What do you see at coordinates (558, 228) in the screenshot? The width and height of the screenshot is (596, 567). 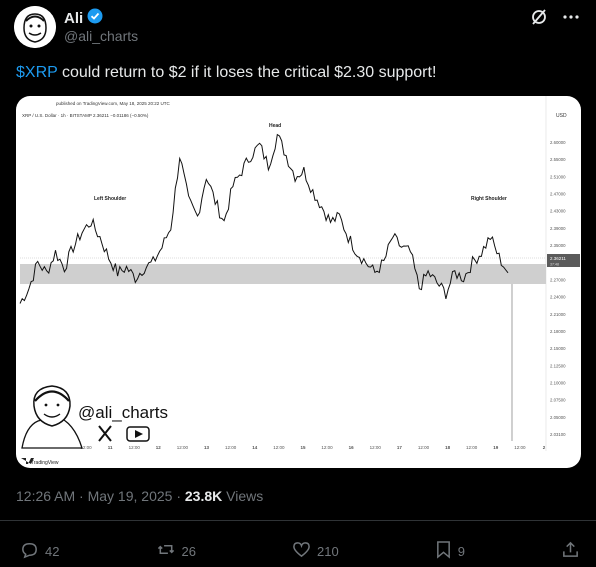 I see `y-tick-label: 2.39000` at bounding box center [558, 228].